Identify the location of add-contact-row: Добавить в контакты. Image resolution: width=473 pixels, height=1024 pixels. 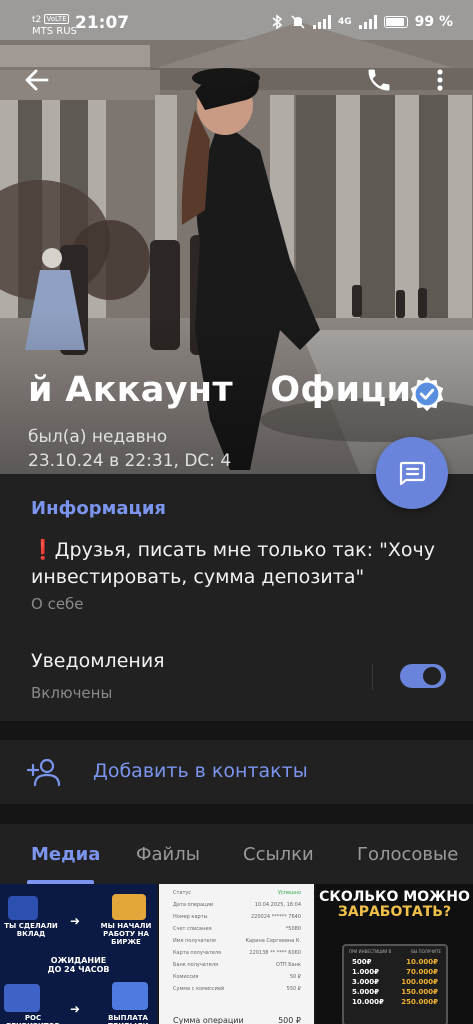
(236, 772).